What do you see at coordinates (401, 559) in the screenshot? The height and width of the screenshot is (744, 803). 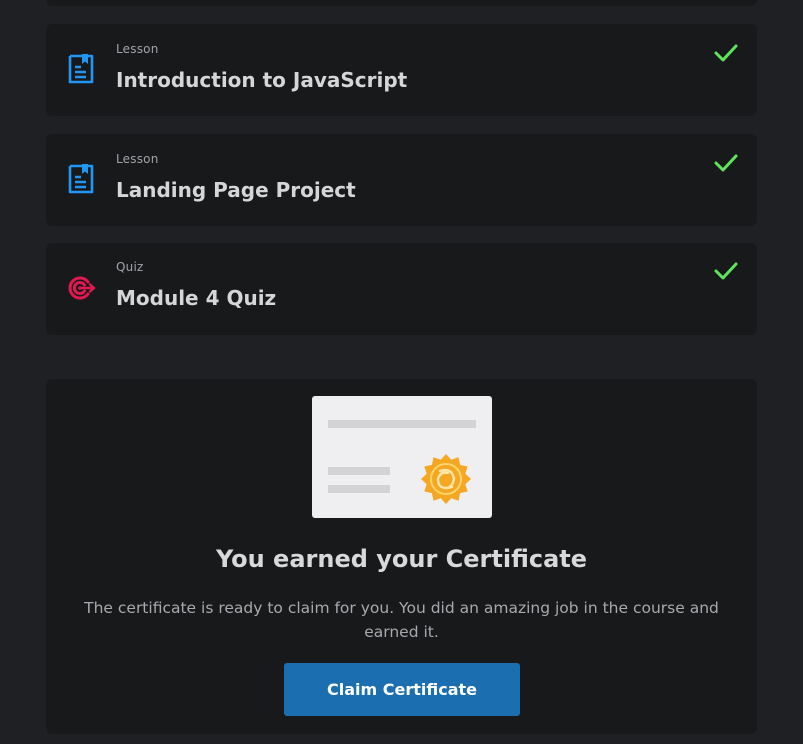 I see `certificate-title: You earned your Certificate` at bounding box center [401, 559].